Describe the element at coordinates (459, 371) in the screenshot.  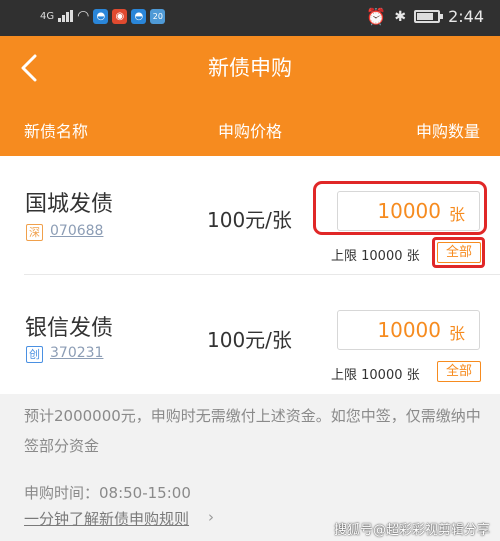
I see `all-button: 全部` at that location.